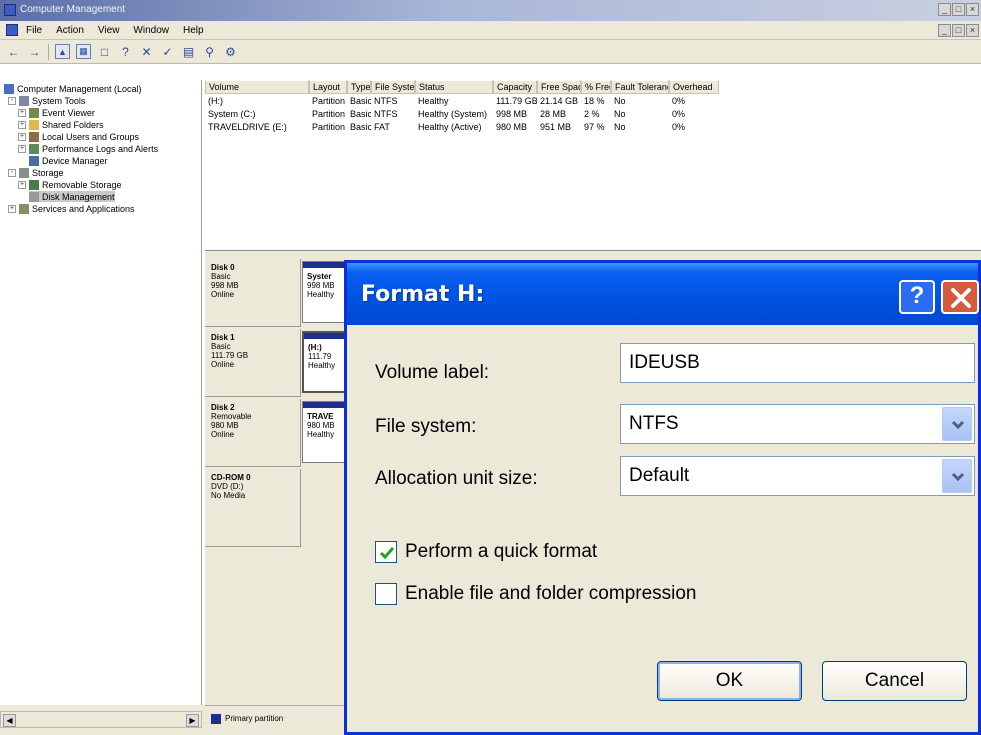 This screenshot has width=981, height=735. Describe the element at coordinates (56, 112) in the screenshot. I see `tree-node-event-viewer: + Event Viewer` at that location.